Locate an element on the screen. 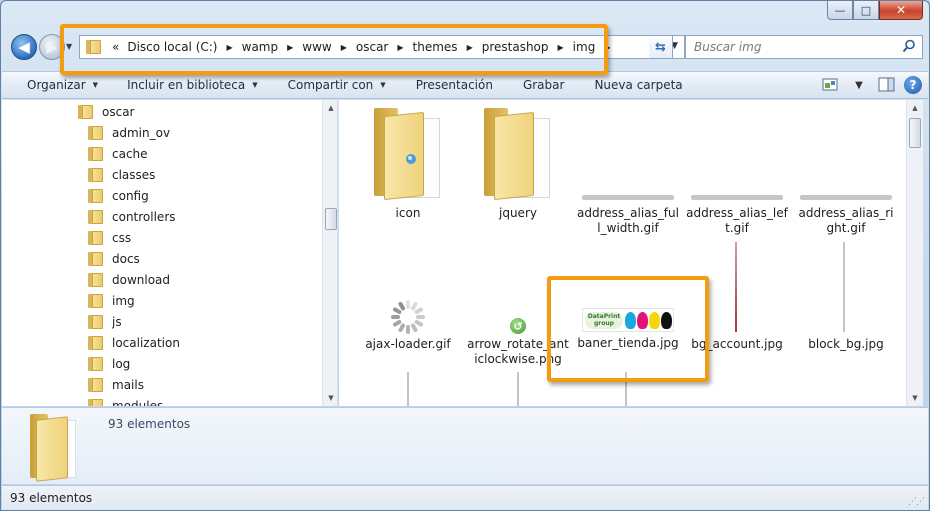 The width and height of the screenshot is (930, 511). tree-item-admin-ov: admin_ov is located at coordinates (129, 132).